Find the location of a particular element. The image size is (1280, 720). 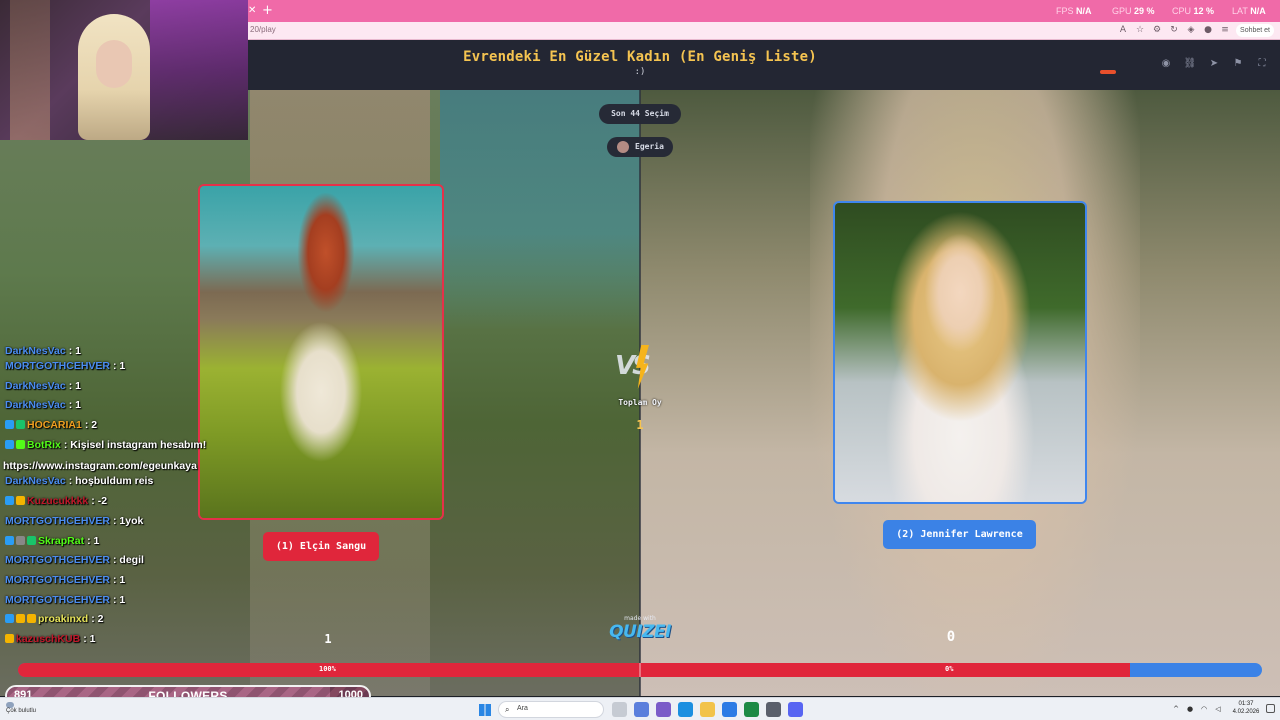

wifi-icon: ◠ is located at coordinates (1204, 709).